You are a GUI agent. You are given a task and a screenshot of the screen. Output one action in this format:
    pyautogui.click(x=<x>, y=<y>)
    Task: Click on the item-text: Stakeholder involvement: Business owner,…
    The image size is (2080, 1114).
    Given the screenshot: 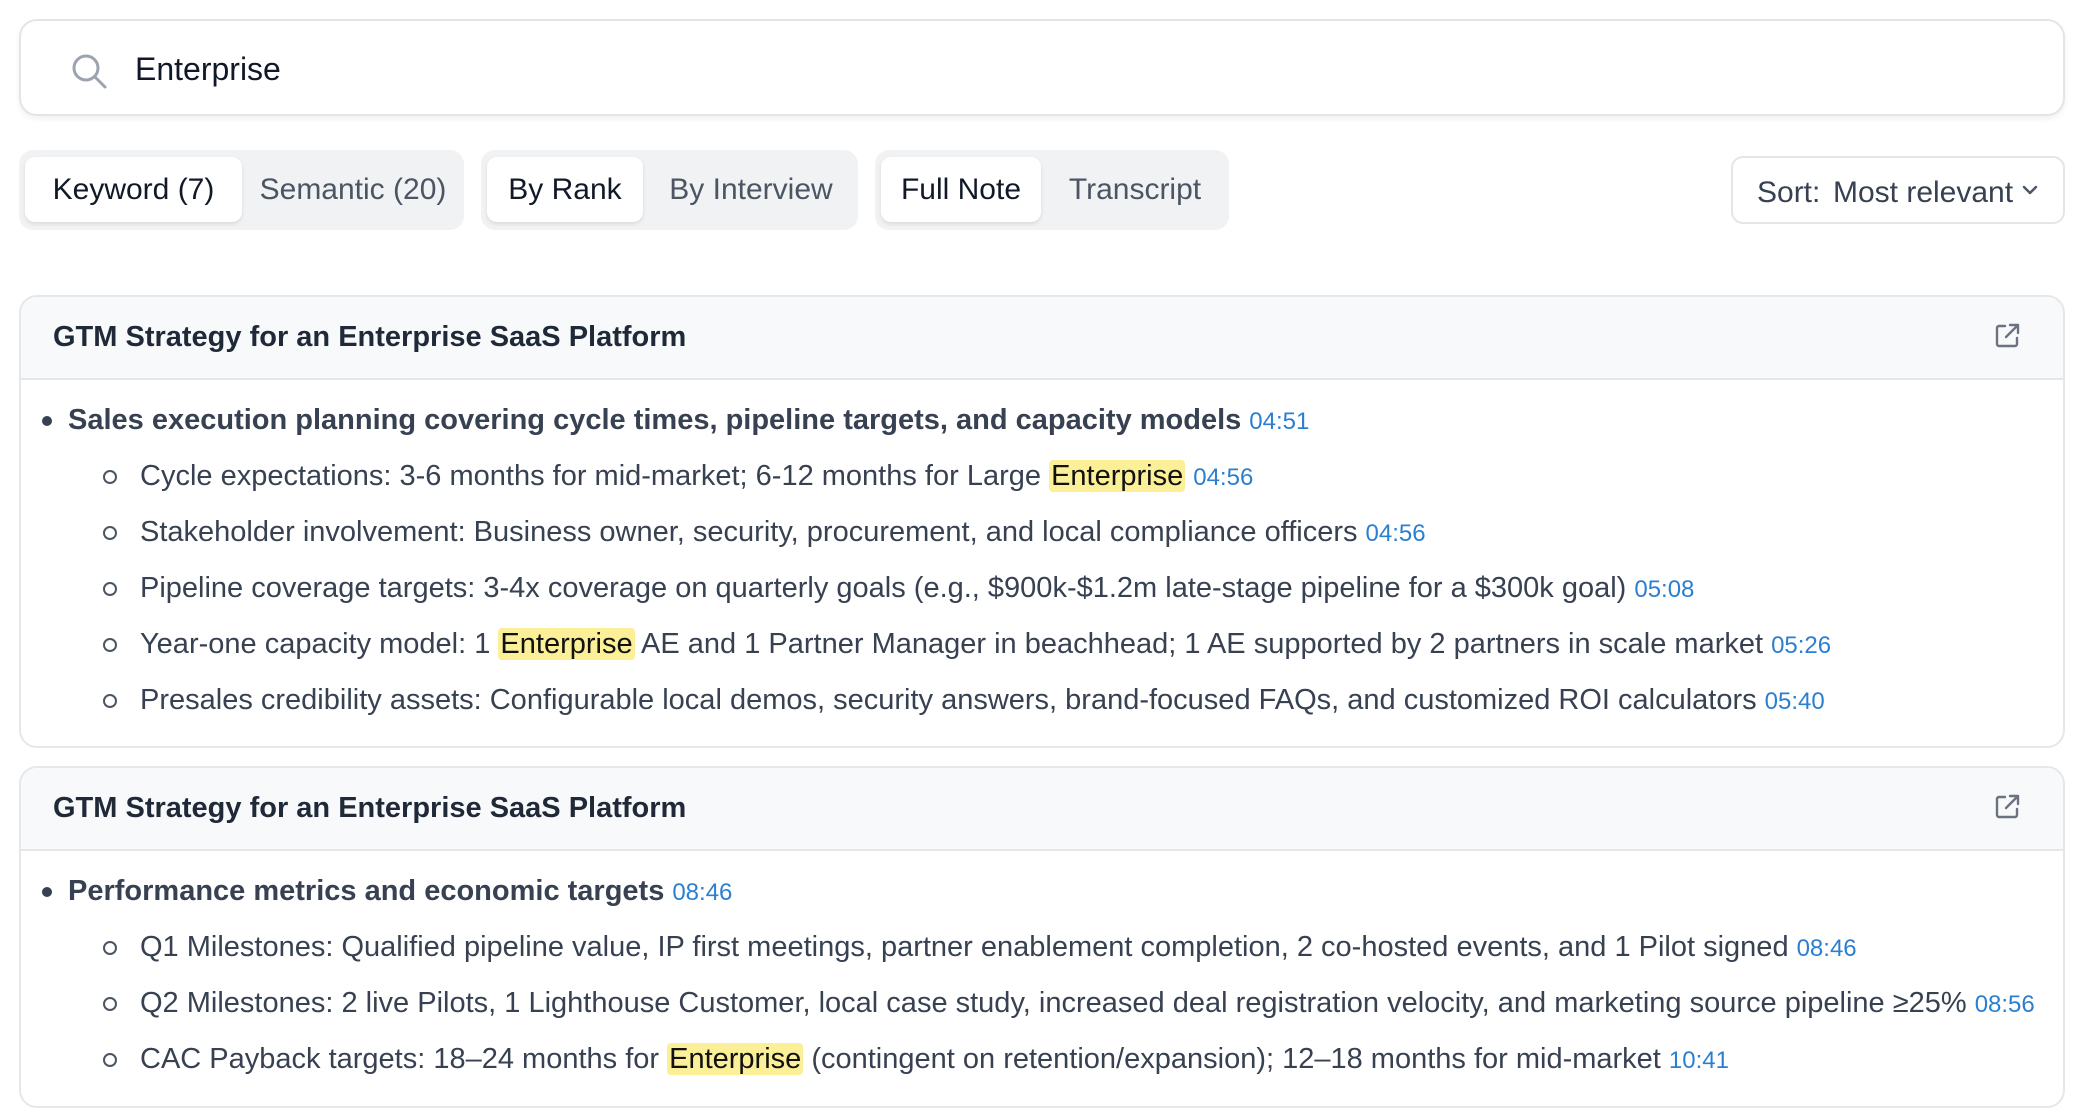 What is the action you would take?
    pyautogui.click(x=749, y=532)
    